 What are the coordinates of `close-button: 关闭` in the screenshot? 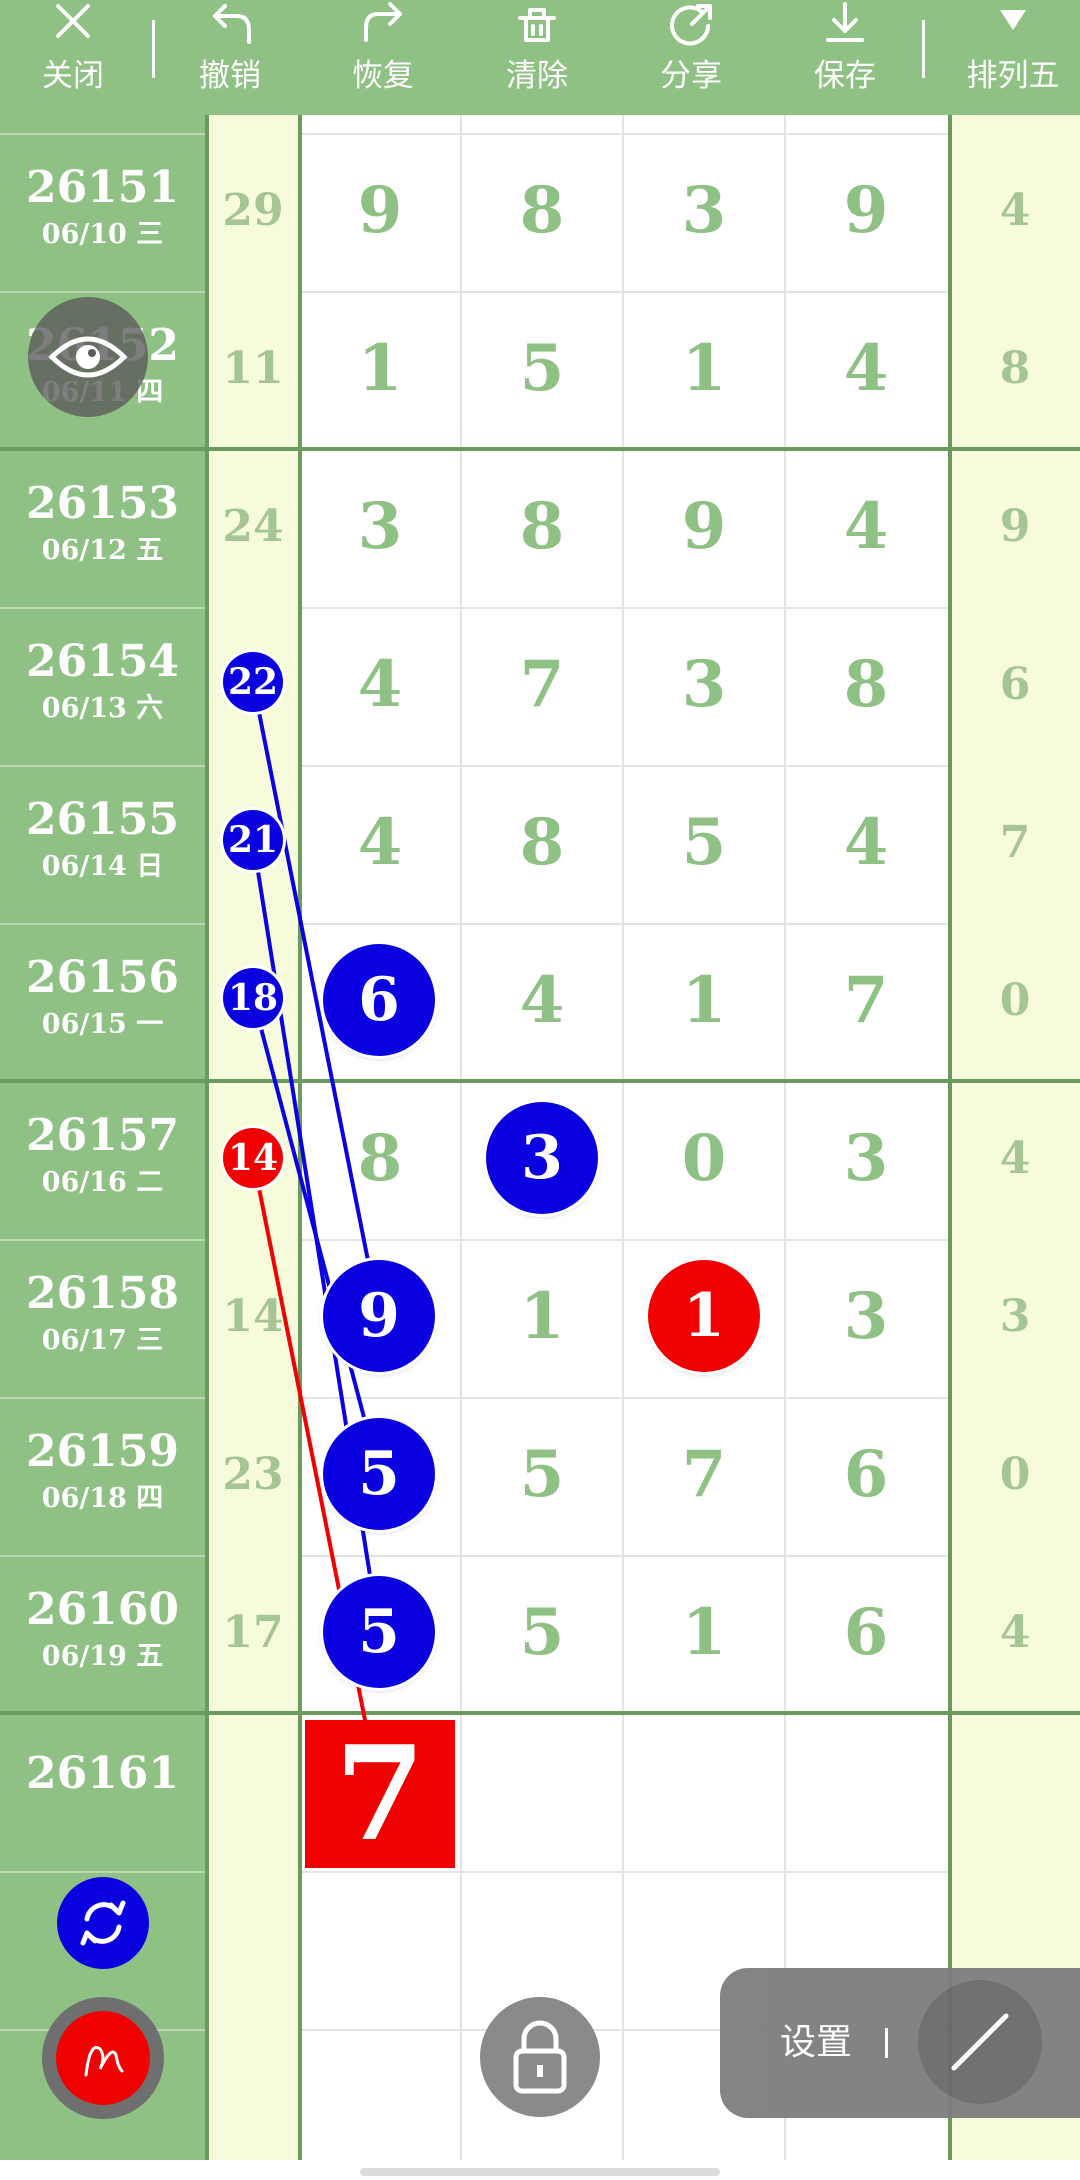 It's located at (73, 57).